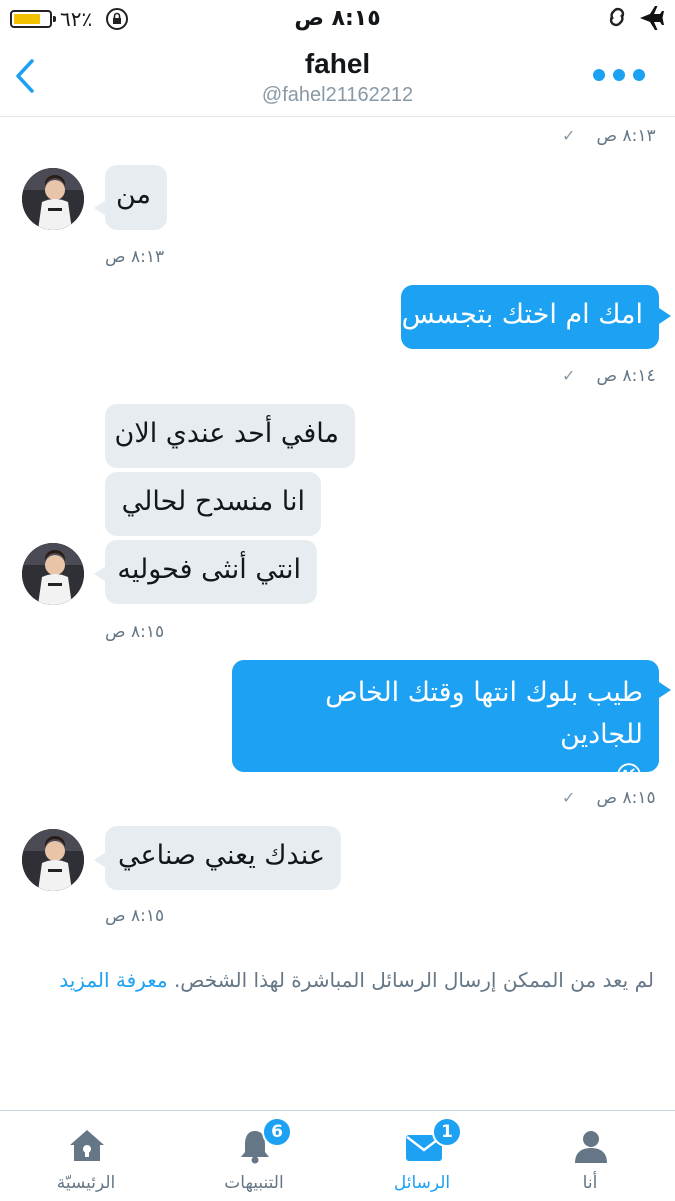 Image resolution: width=675 pixels, height=1201 pixels. Describe the element at coordinates (337, 63) in the screenshot. I see `conversation-name: fahel` at that location.